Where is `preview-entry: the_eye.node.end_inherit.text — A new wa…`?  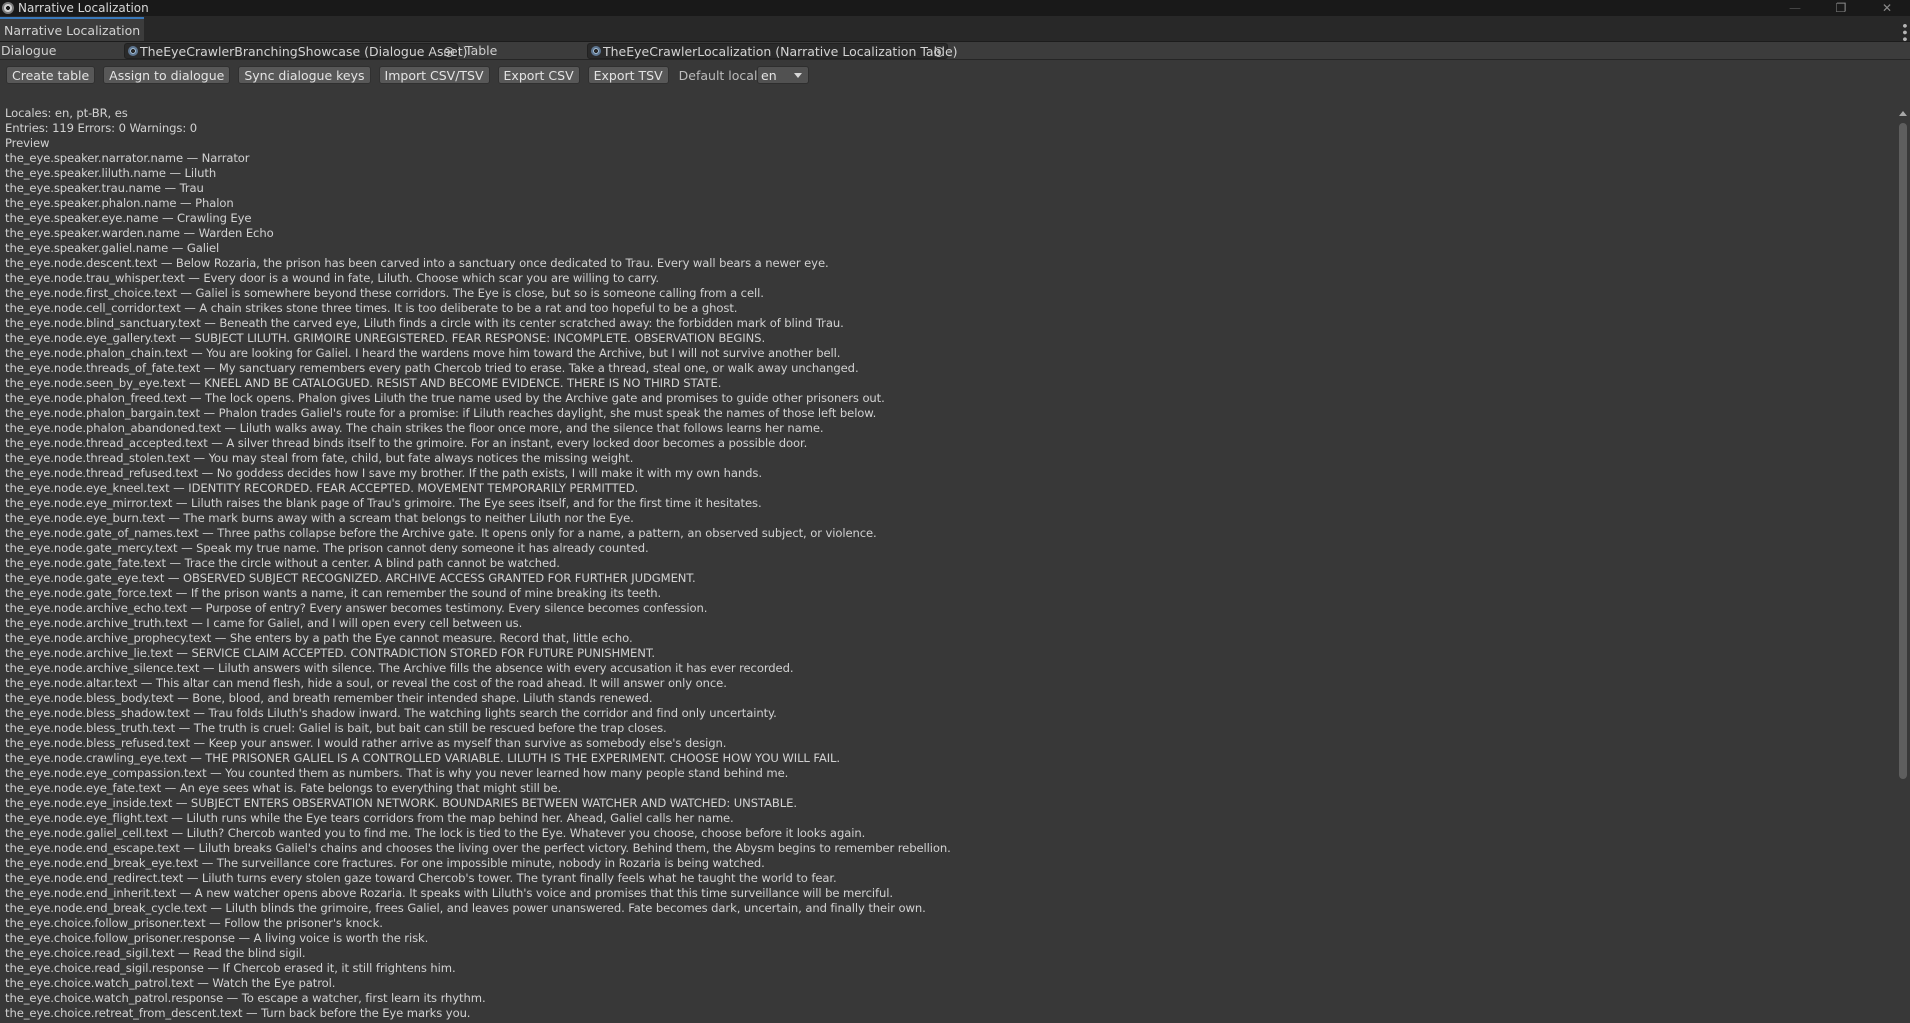
preview-entry: the_eye.node.end_inherit.text — A new wa… is located at coordinates (449, 893).